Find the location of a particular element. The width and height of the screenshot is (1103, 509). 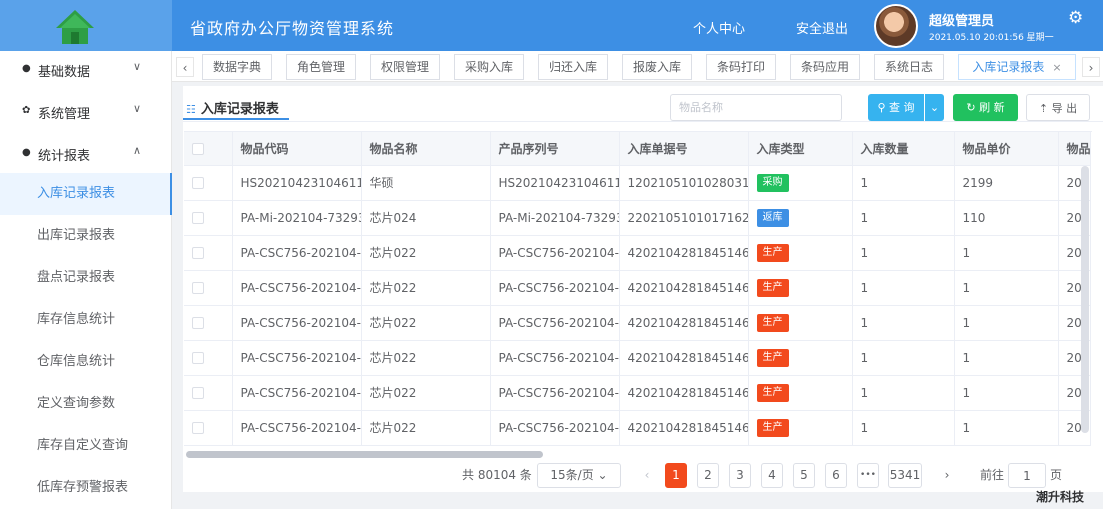

sidebar-item-inbound-report: 入库记录报表 is located at coordinates (86, 194).